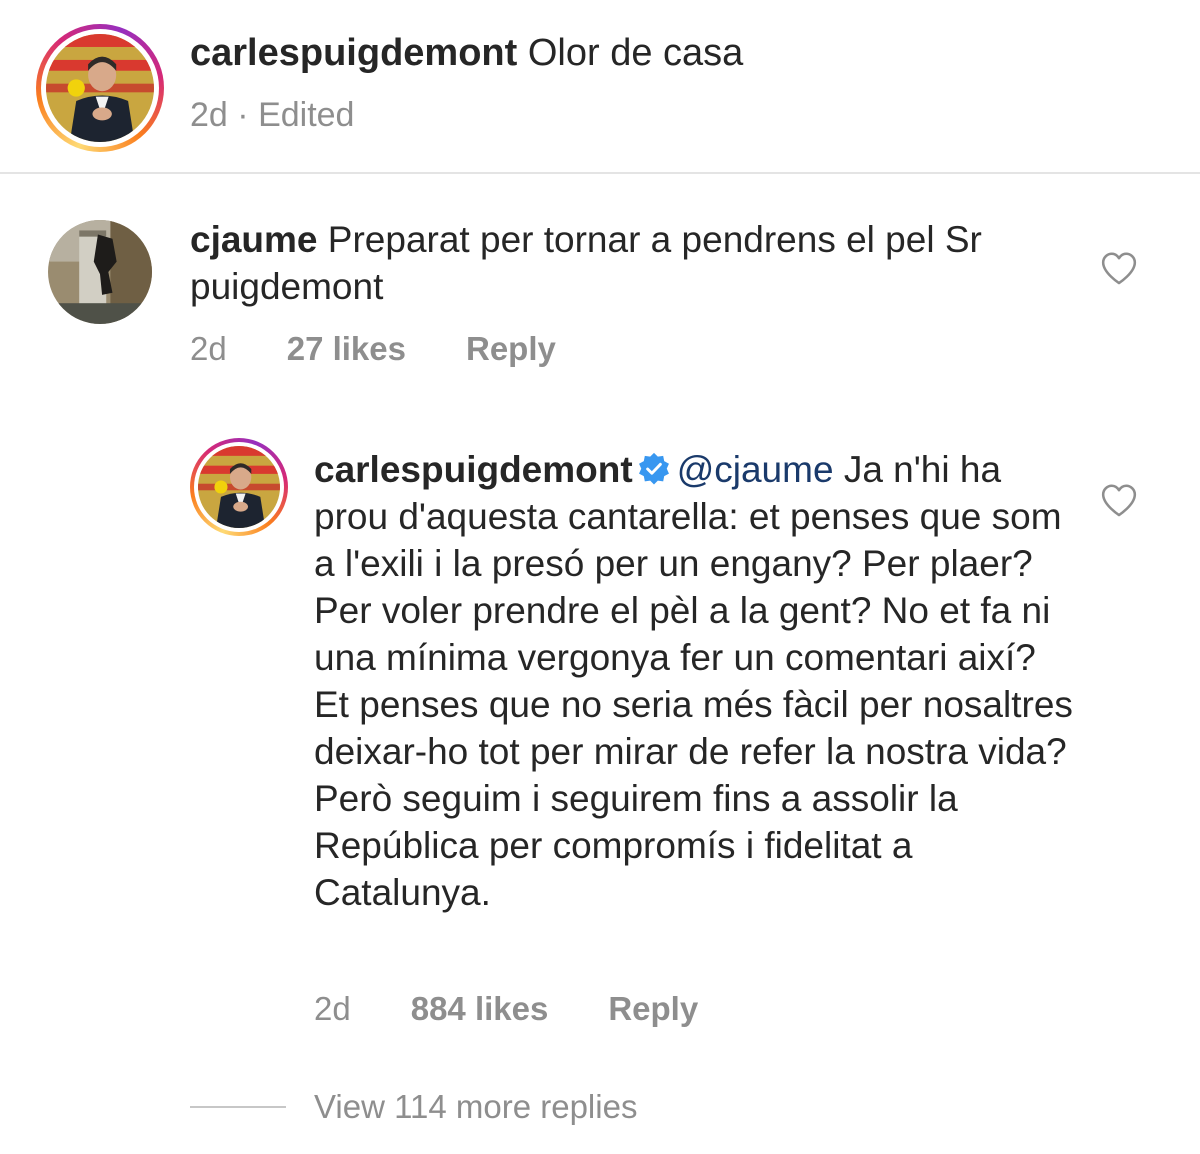 The height and width of the screenshot is (1154, 1200). I want to click on post-author-avatar, so click(100, 88).